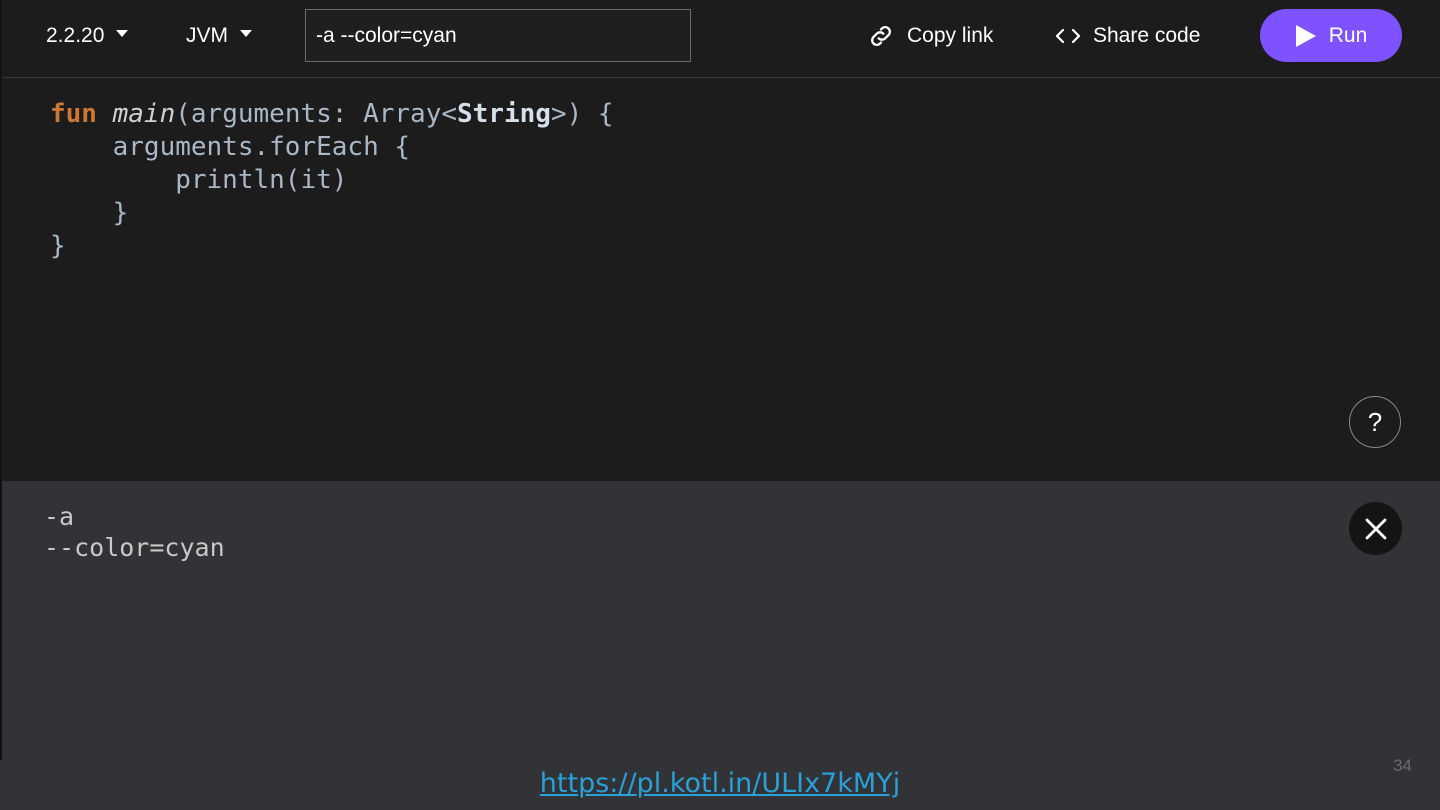  I want to click on help-button: ?, so click(1375, 422).